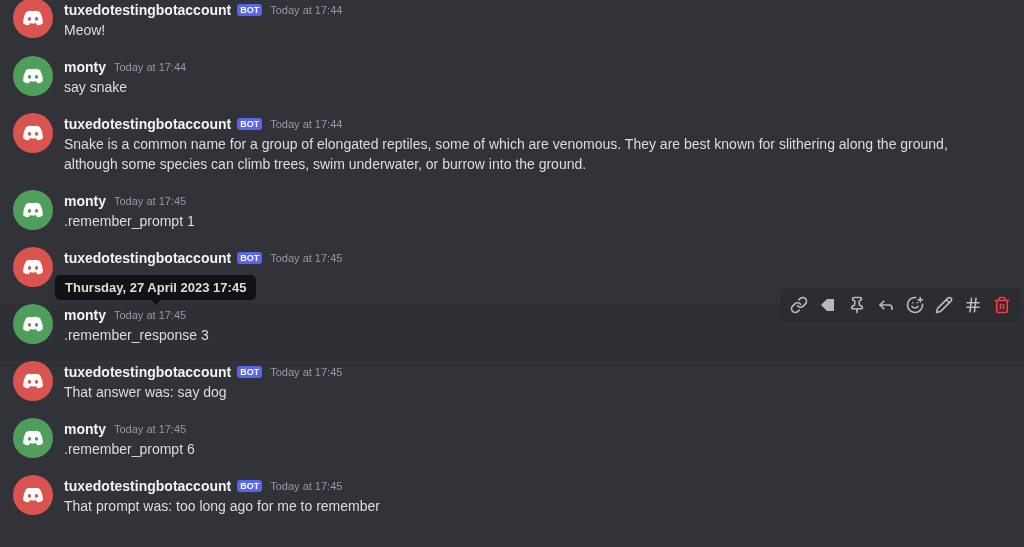 This screenshot has width=1024, height=547. I want to click on message-text: That prompt was: too long ago for me to remember, so click(222, 506).